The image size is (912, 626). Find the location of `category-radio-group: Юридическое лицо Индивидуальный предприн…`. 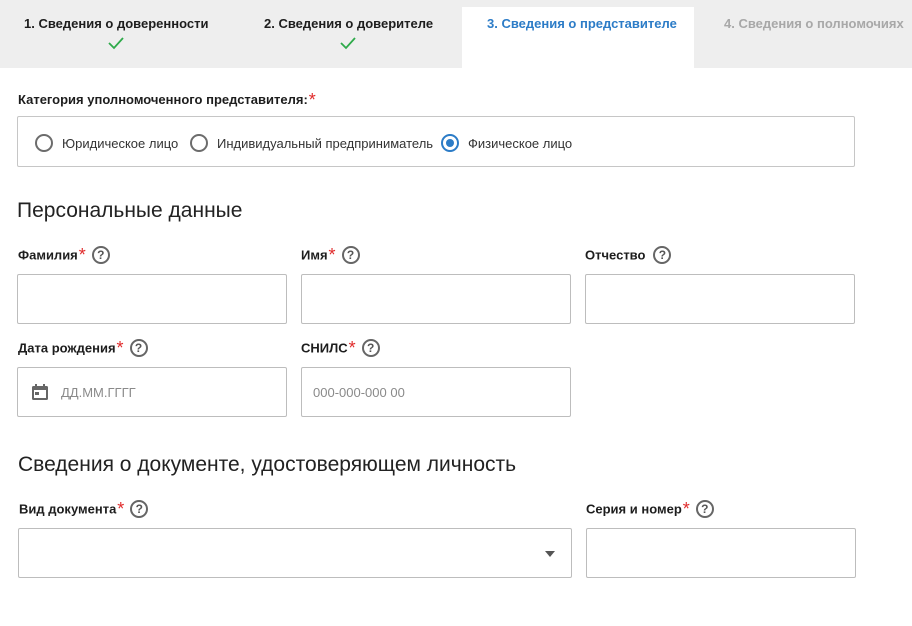

category-radio-group: Юридическое лицо Индивидуальный предприн… is located at coordinates (436, 141).